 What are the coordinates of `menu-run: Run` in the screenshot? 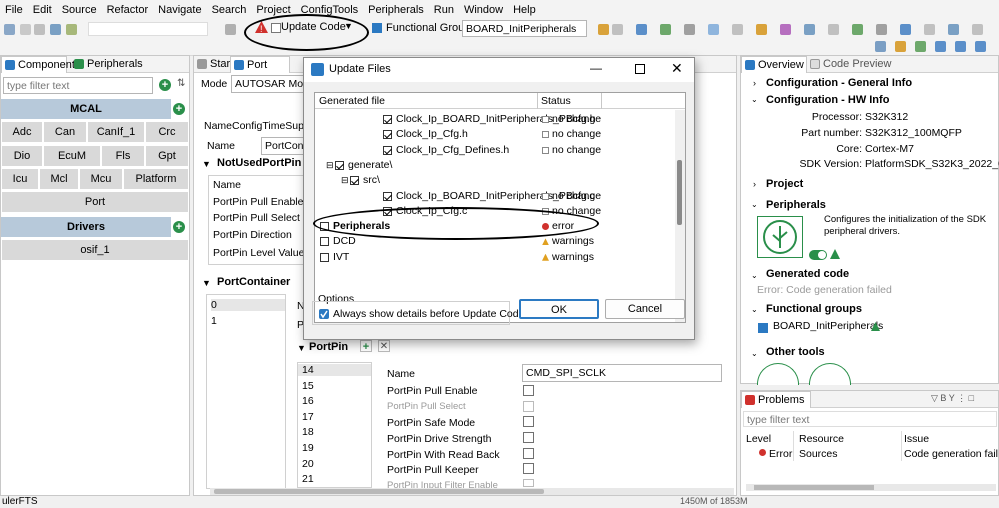 It's located at (444, 10).